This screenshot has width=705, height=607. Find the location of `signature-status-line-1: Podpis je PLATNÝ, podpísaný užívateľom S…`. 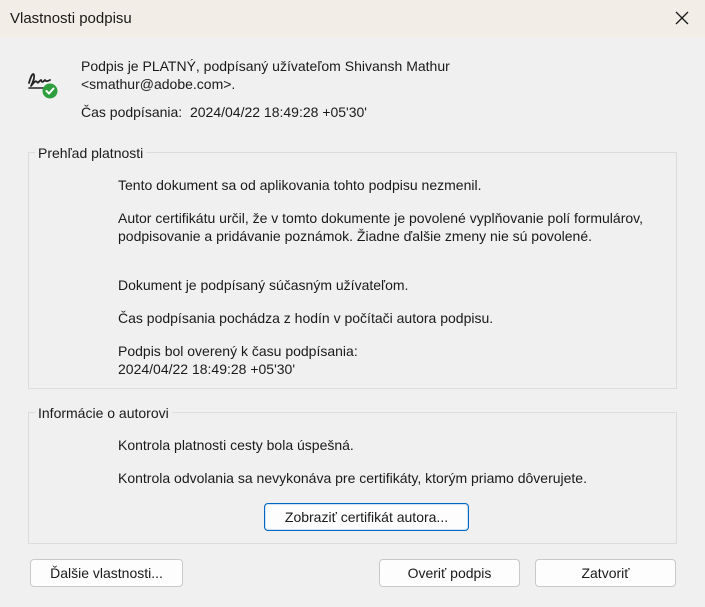

signature-status-line-1: Podpis je PLATNÝ, podpísaný užívateľom S… is located at coordinates (265, 66).